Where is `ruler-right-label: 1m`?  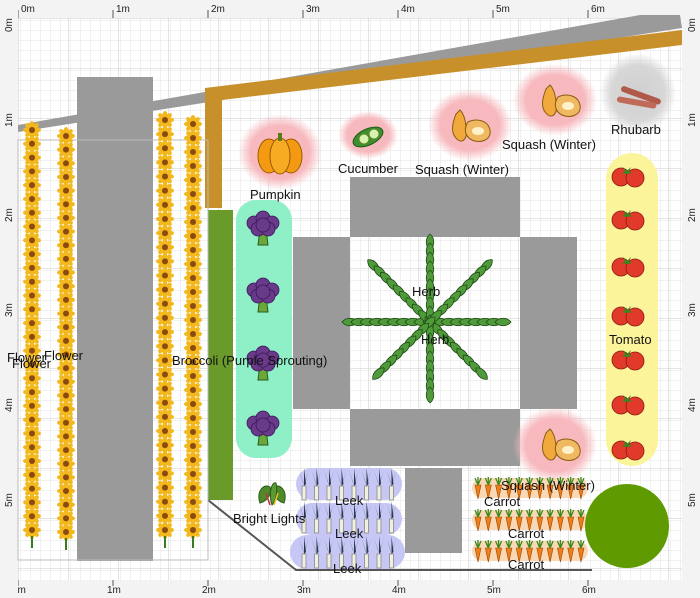
ruler-right-label: 1m is located at coordinates (692, 120).